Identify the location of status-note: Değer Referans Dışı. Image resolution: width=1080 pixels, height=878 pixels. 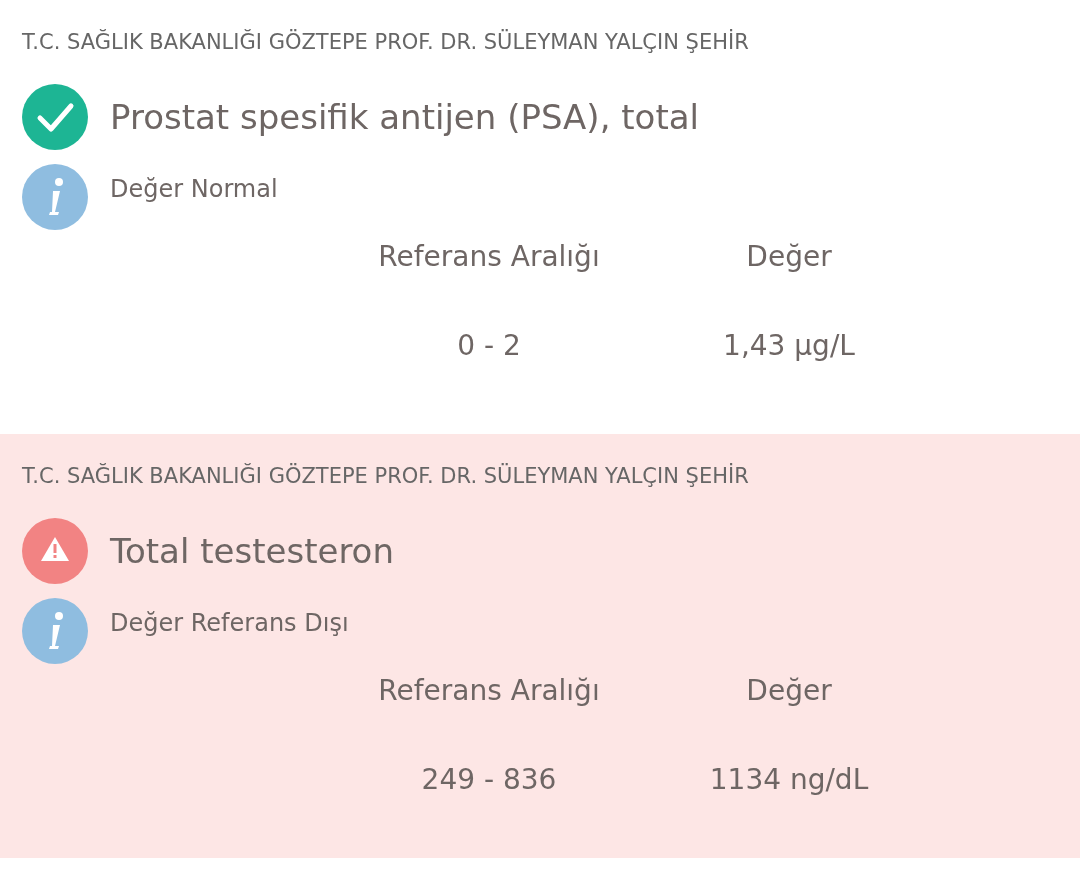
(229, 623).